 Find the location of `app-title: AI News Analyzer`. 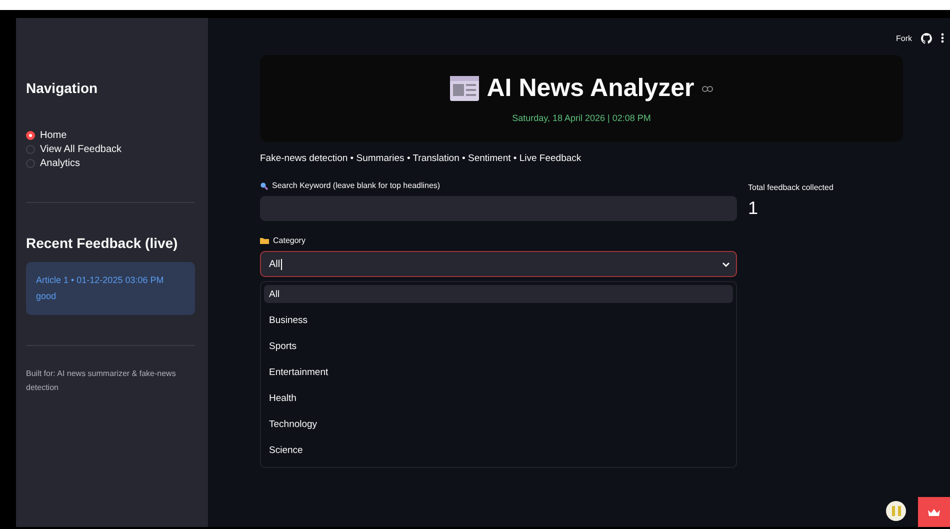

app-title: AI News Analyzer is located at coordinates (590, 88).